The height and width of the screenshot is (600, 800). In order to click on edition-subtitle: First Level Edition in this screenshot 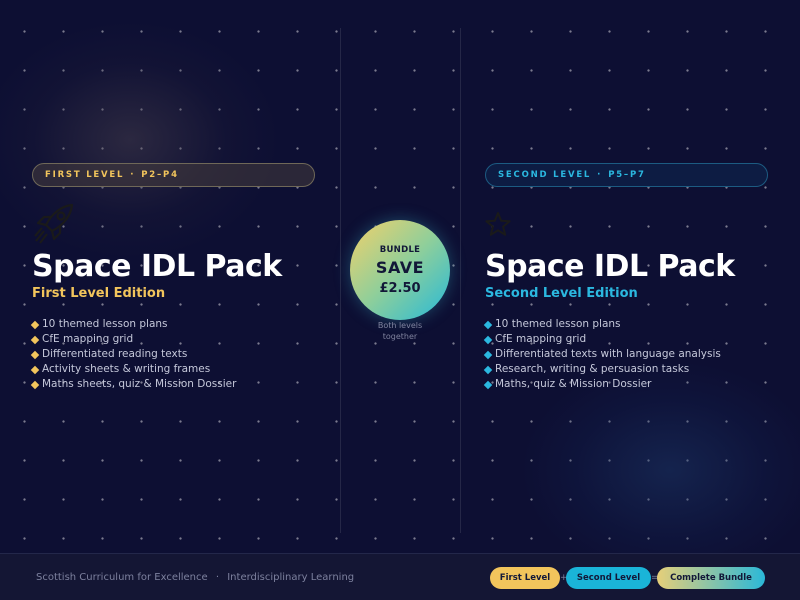, I will do `click(99, 293)`.